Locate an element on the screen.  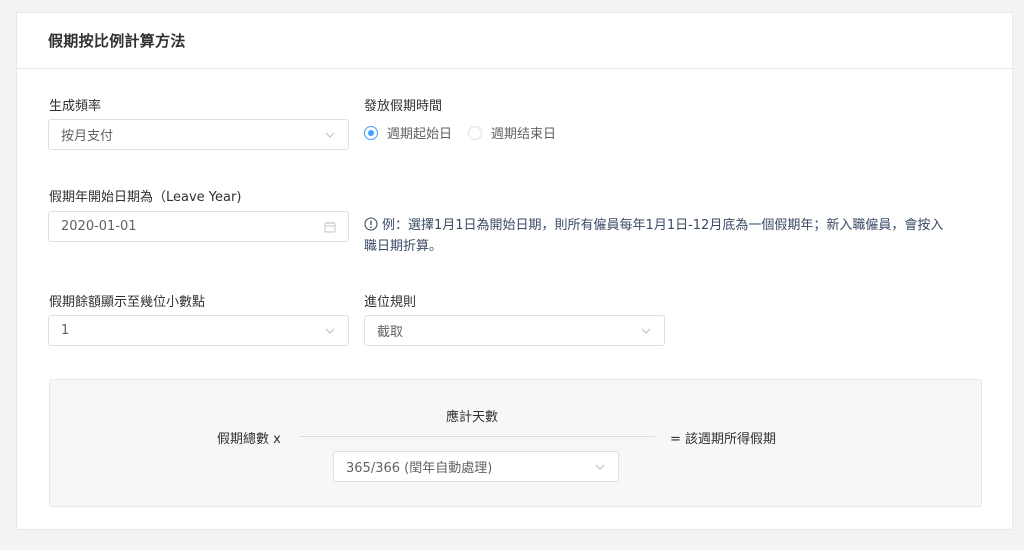
leave-year-hint-line2: 職日期折算。 is located at coordinates (403, 246).